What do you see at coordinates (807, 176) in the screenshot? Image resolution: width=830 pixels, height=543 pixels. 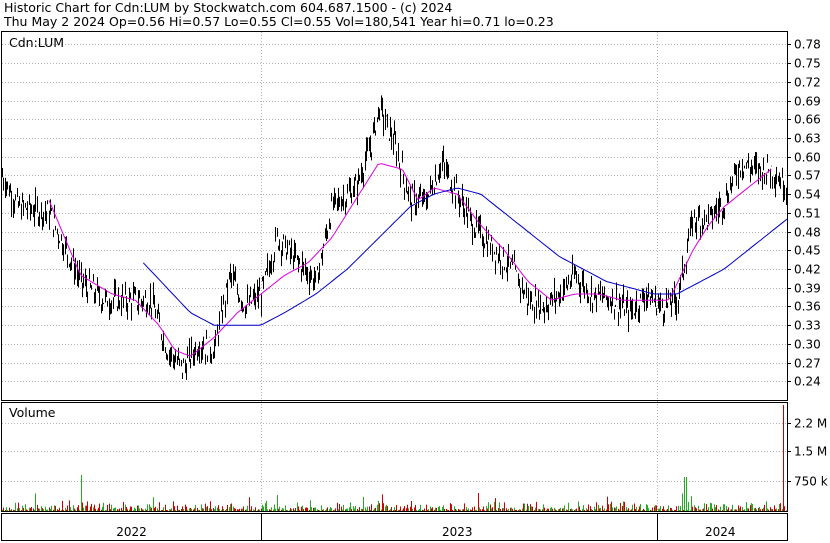 I see `price-tick-label: 0.57` at bounding box center [807, 176].